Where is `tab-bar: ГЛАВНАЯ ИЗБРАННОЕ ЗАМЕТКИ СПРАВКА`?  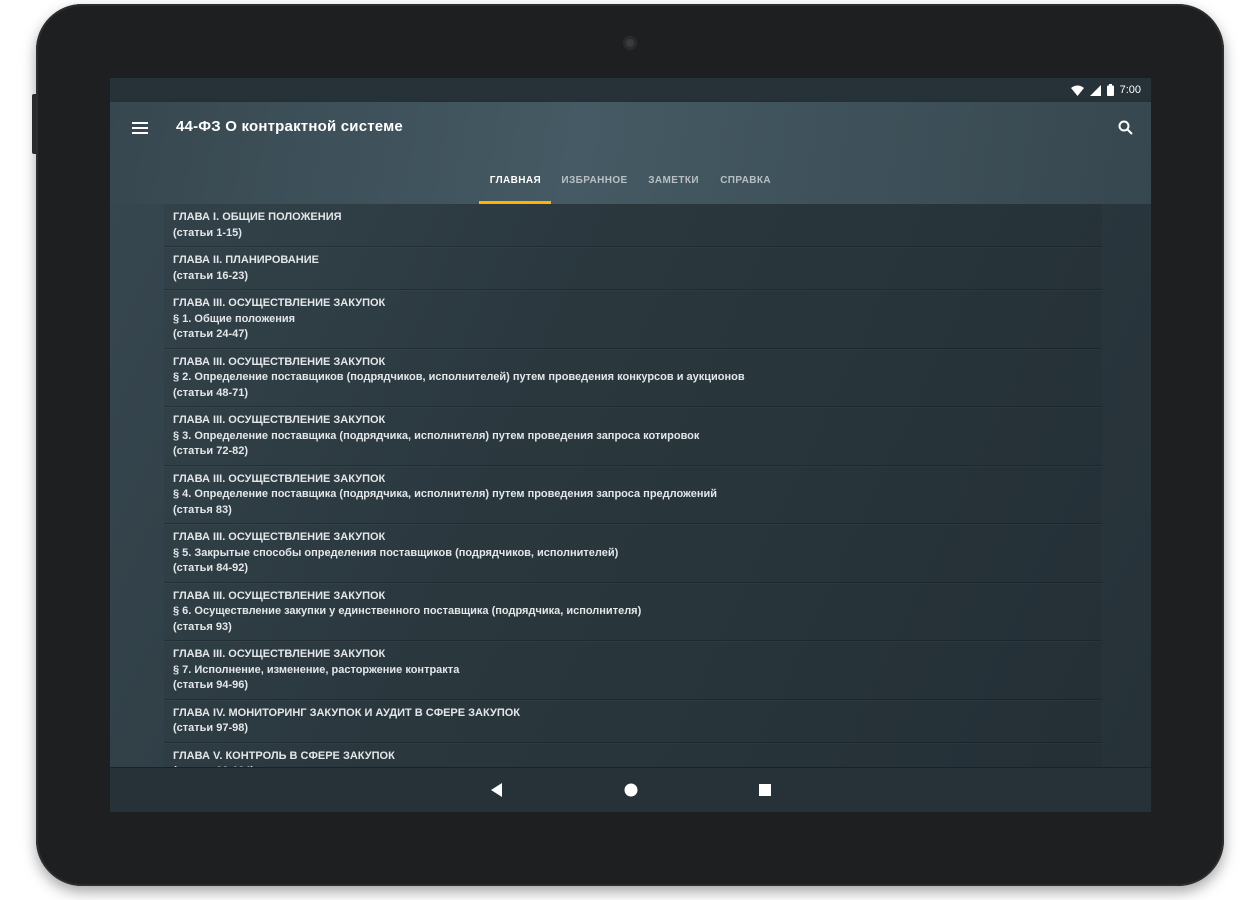 tab-bar: ГЛАВНАЯ ИЗБРАННОЕ ЗАМЕТКИ СПРАВКА is located at coordinates (630, 180).